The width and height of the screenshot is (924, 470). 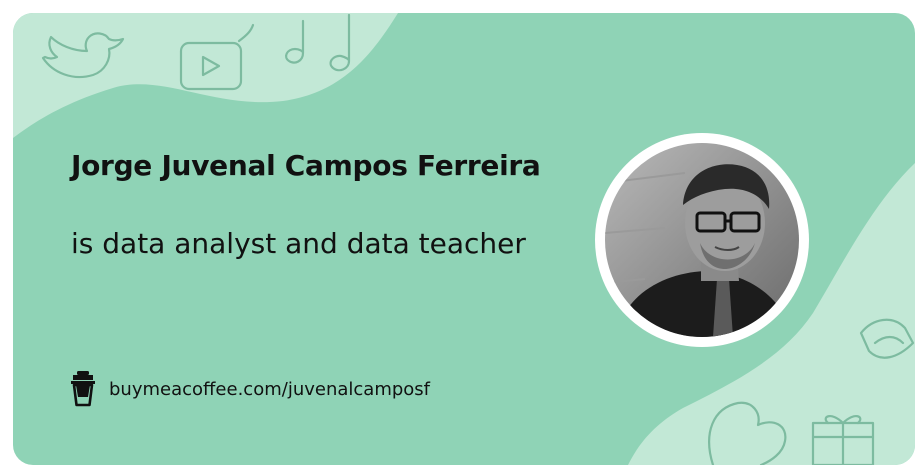 What do you see at coordinates (306, 165) in the screenshot?
I see `profile-name: Jorge Juvenal Campos Ferreira` at bounding box center [306, 165].